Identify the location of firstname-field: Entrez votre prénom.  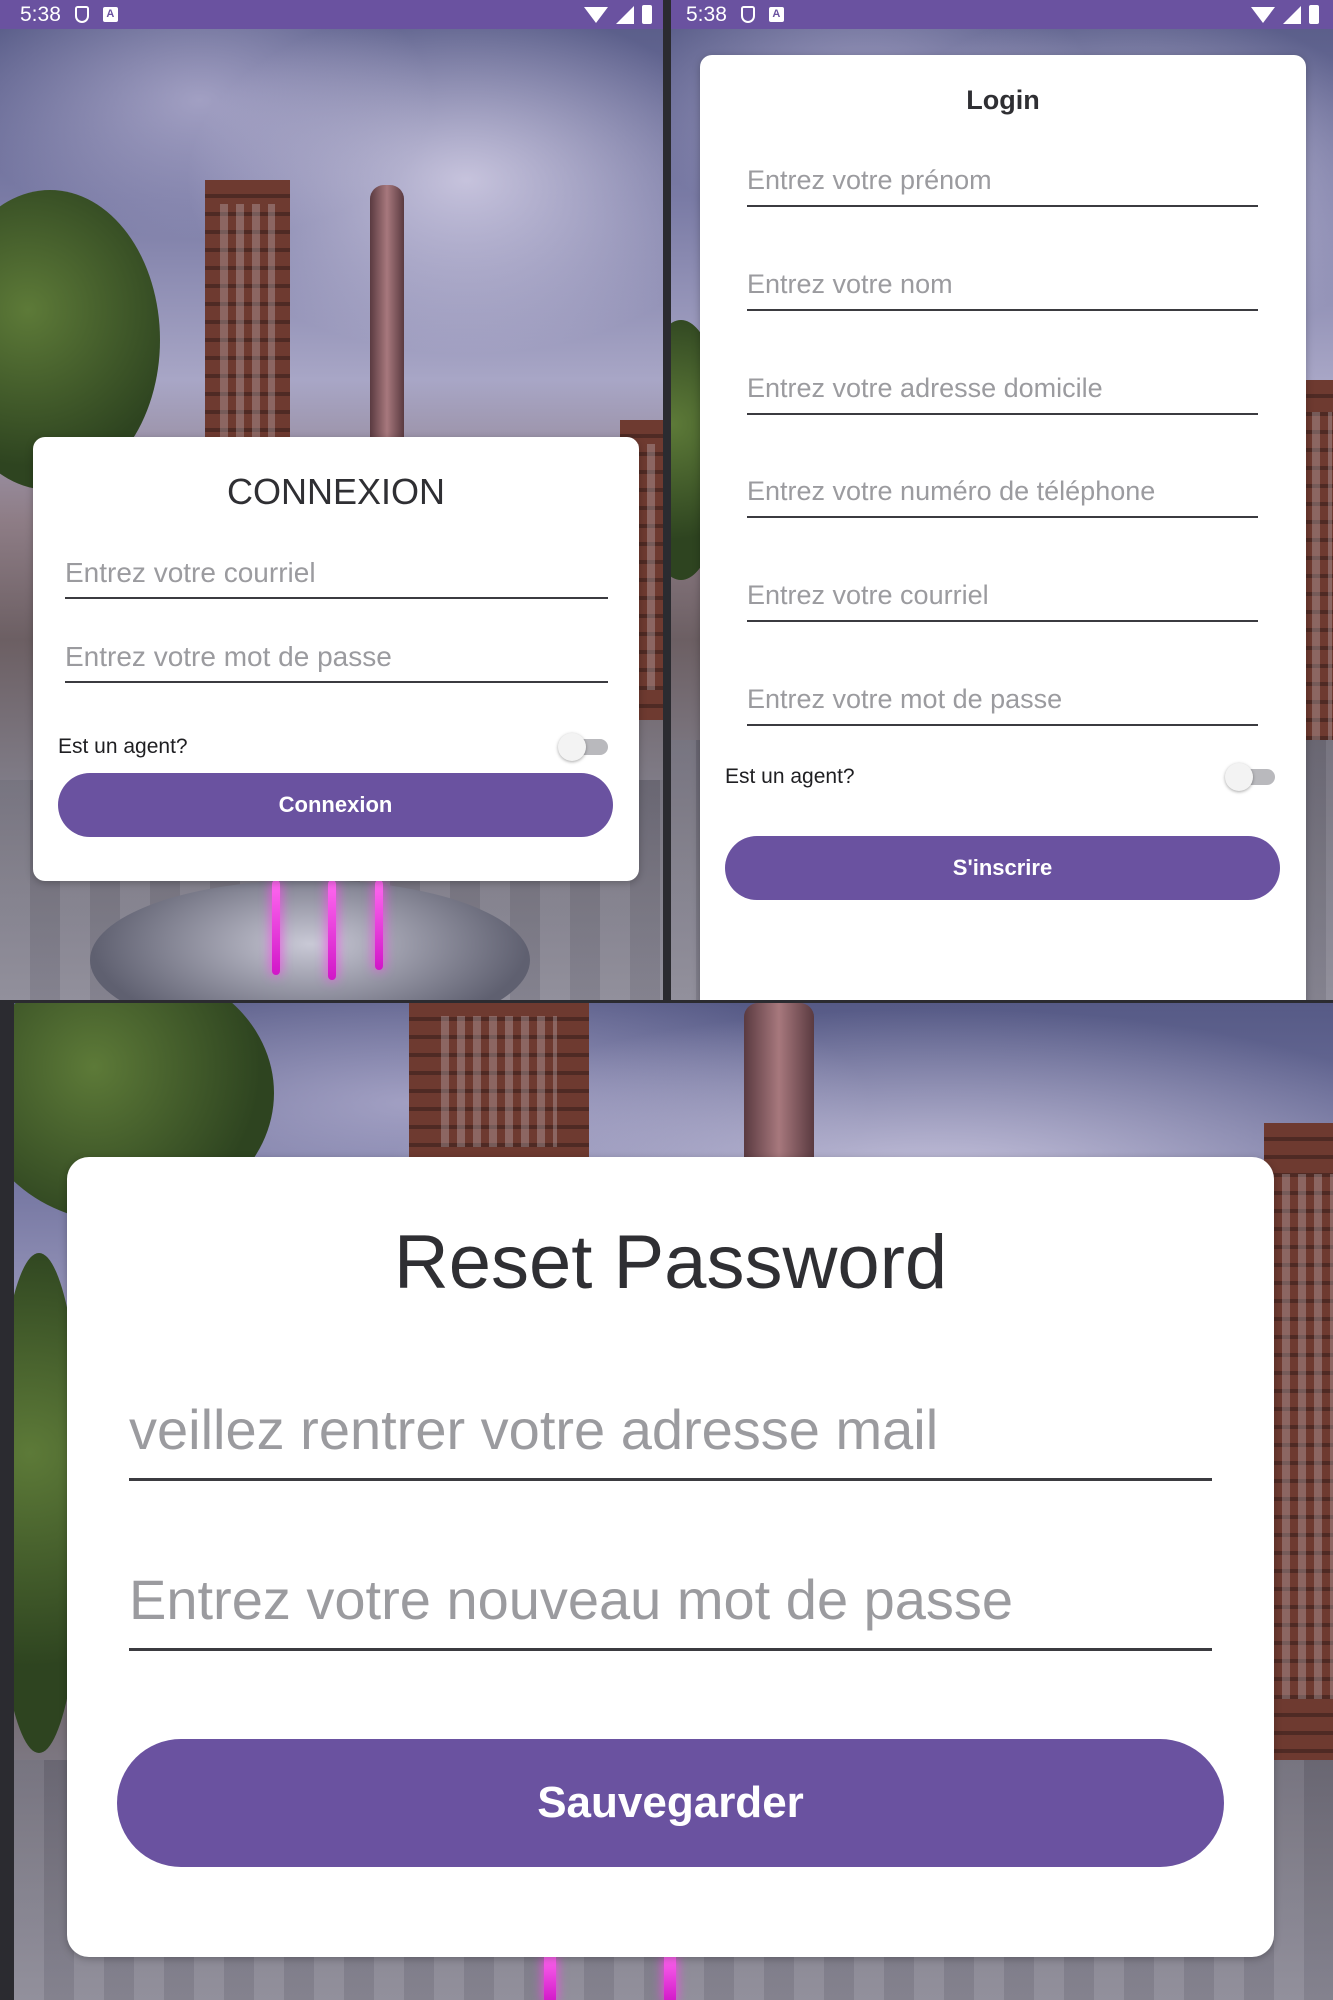
(1002, 186).